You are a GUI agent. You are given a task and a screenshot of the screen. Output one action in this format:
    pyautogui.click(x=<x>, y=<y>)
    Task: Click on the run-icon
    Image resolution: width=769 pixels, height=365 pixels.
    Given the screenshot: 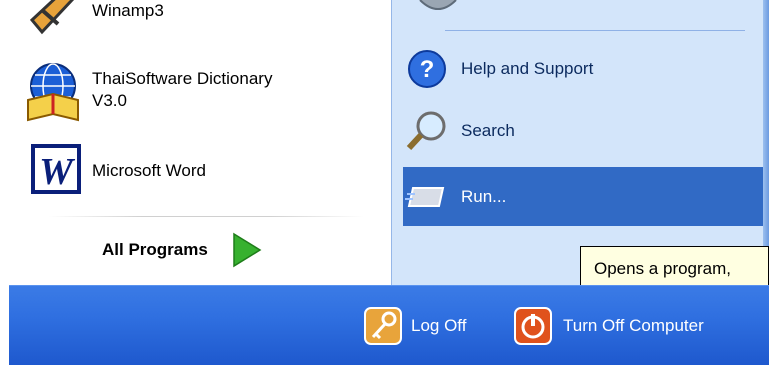 What is the action you would take?
    pyautogui.click(x=427, y=197)
    